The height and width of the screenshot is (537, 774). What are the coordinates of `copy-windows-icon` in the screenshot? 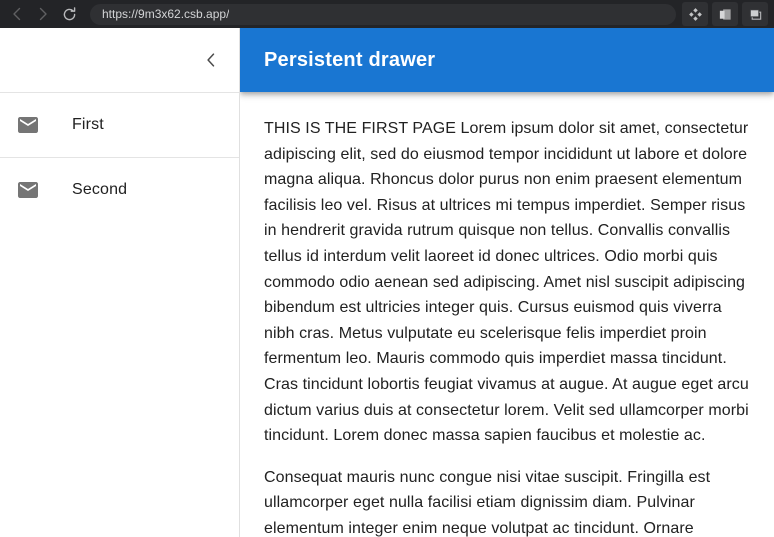 It's located at (755, 14).